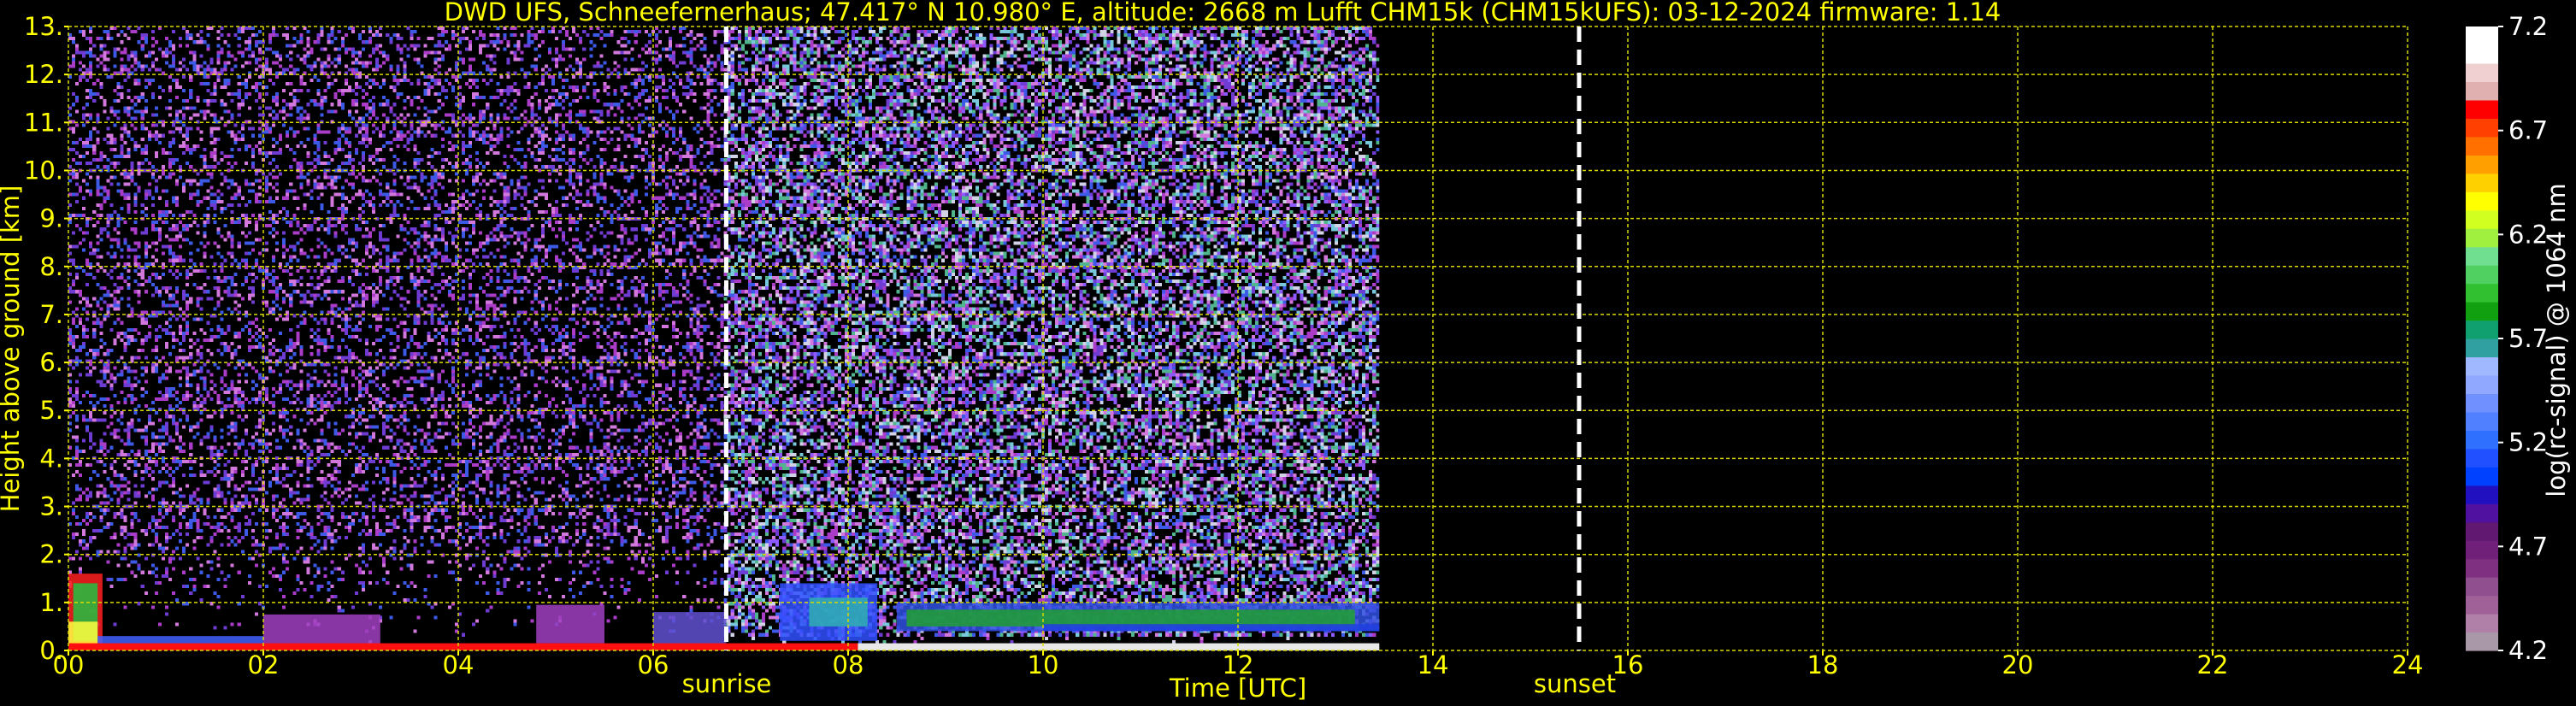 This screenshot has height=706, width=2576. What do you see at coordinates (2528, 130) in the screenshot?
I see `colorbar-tick-label: 6.7` at bounding box center [2528, 130].